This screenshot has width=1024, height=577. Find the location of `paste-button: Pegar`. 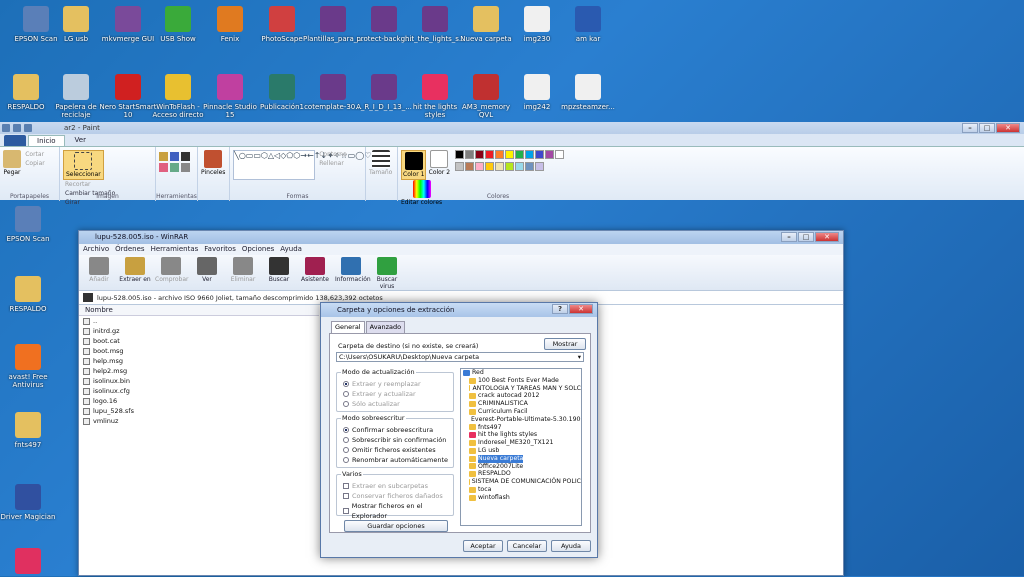

paste-button: Pegar is located at coordinates (12, 163).